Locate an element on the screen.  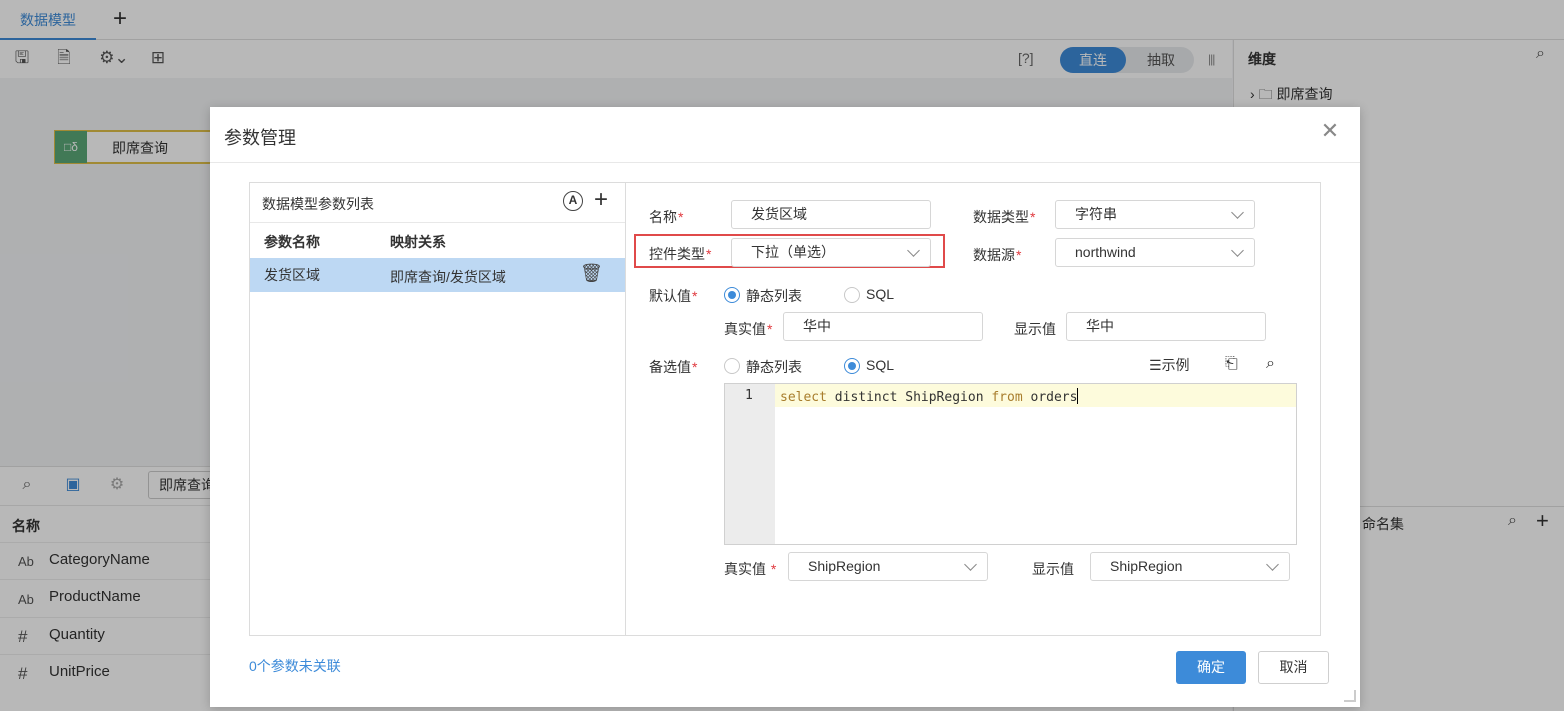
default-sql-label: SQL is located at coordinates (880, 294).